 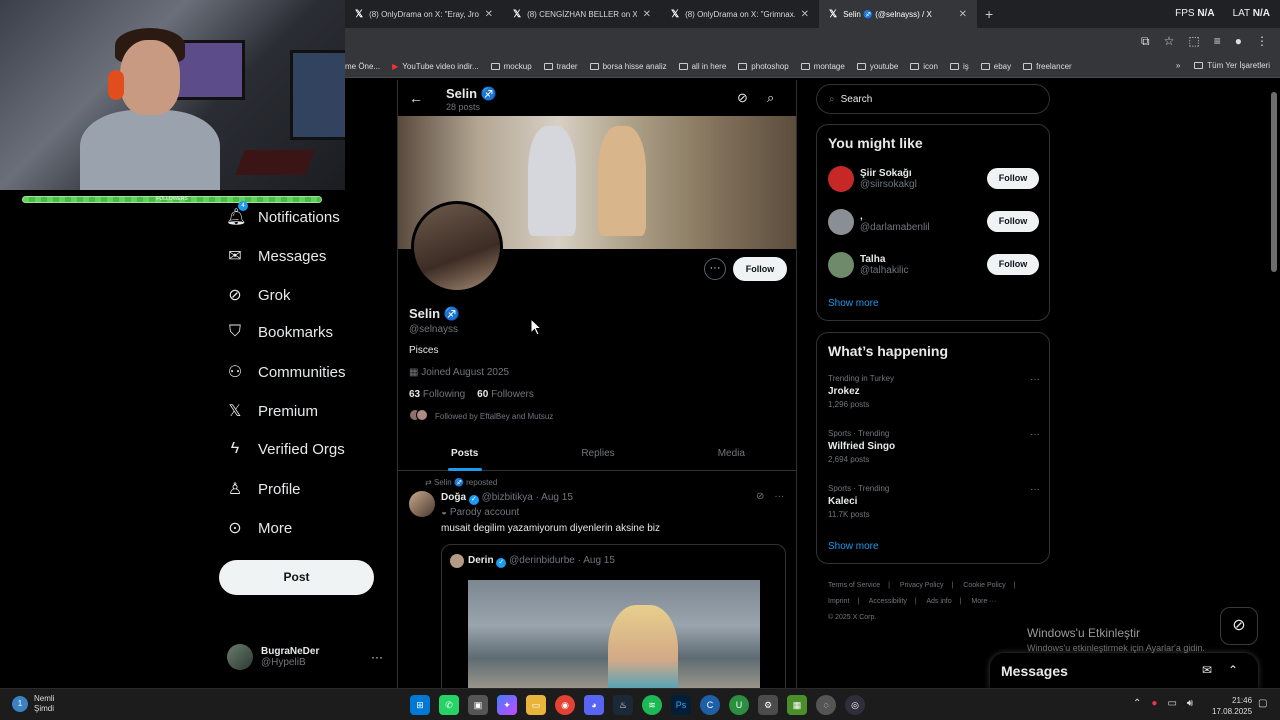 I want to click on extensions-icon: ⬚, so click(x=1193, y=41).